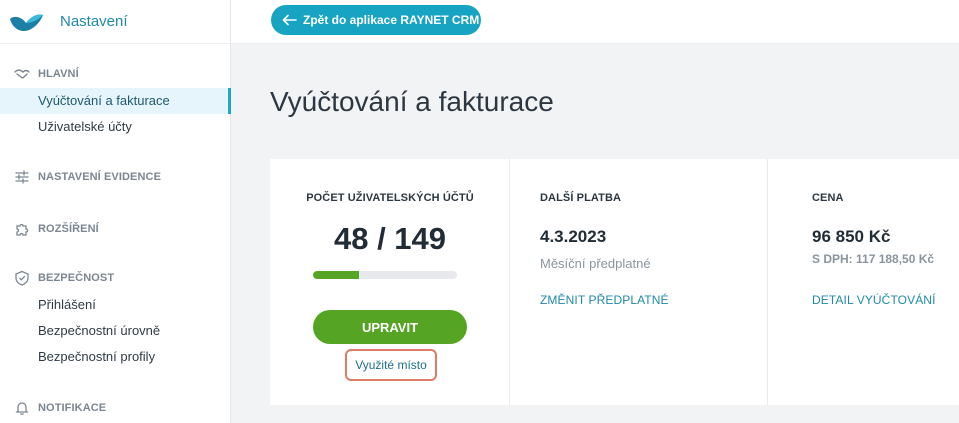  I want to click on price-label: CENA, so click(828, 198).